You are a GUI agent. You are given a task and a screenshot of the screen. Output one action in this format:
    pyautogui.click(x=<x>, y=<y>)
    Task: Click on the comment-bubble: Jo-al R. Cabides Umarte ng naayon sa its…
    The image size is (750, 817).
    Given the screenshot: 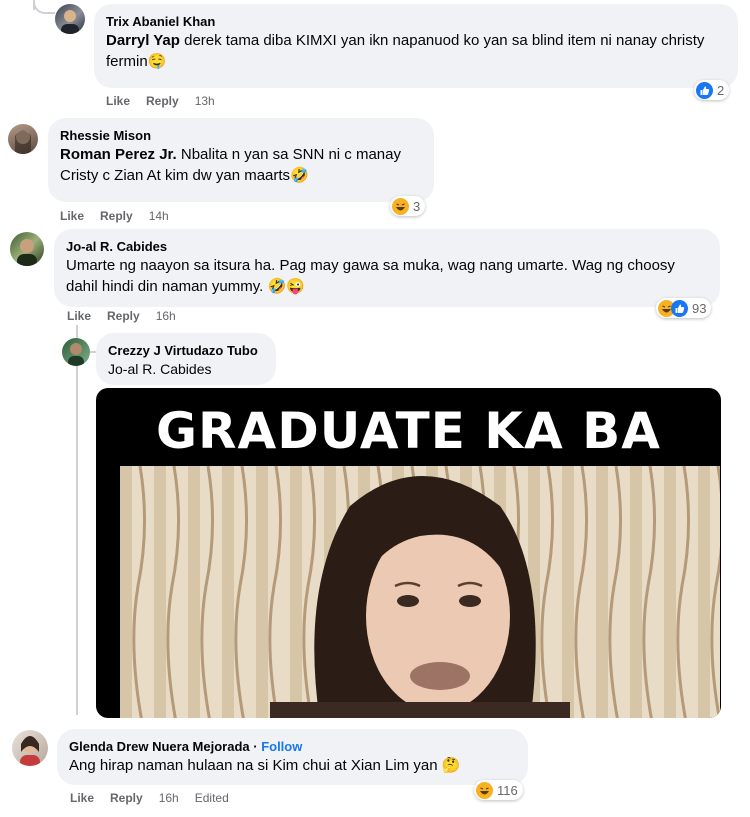 What is the action you would take?
    pyautogui.click(x=387, y=268)
    